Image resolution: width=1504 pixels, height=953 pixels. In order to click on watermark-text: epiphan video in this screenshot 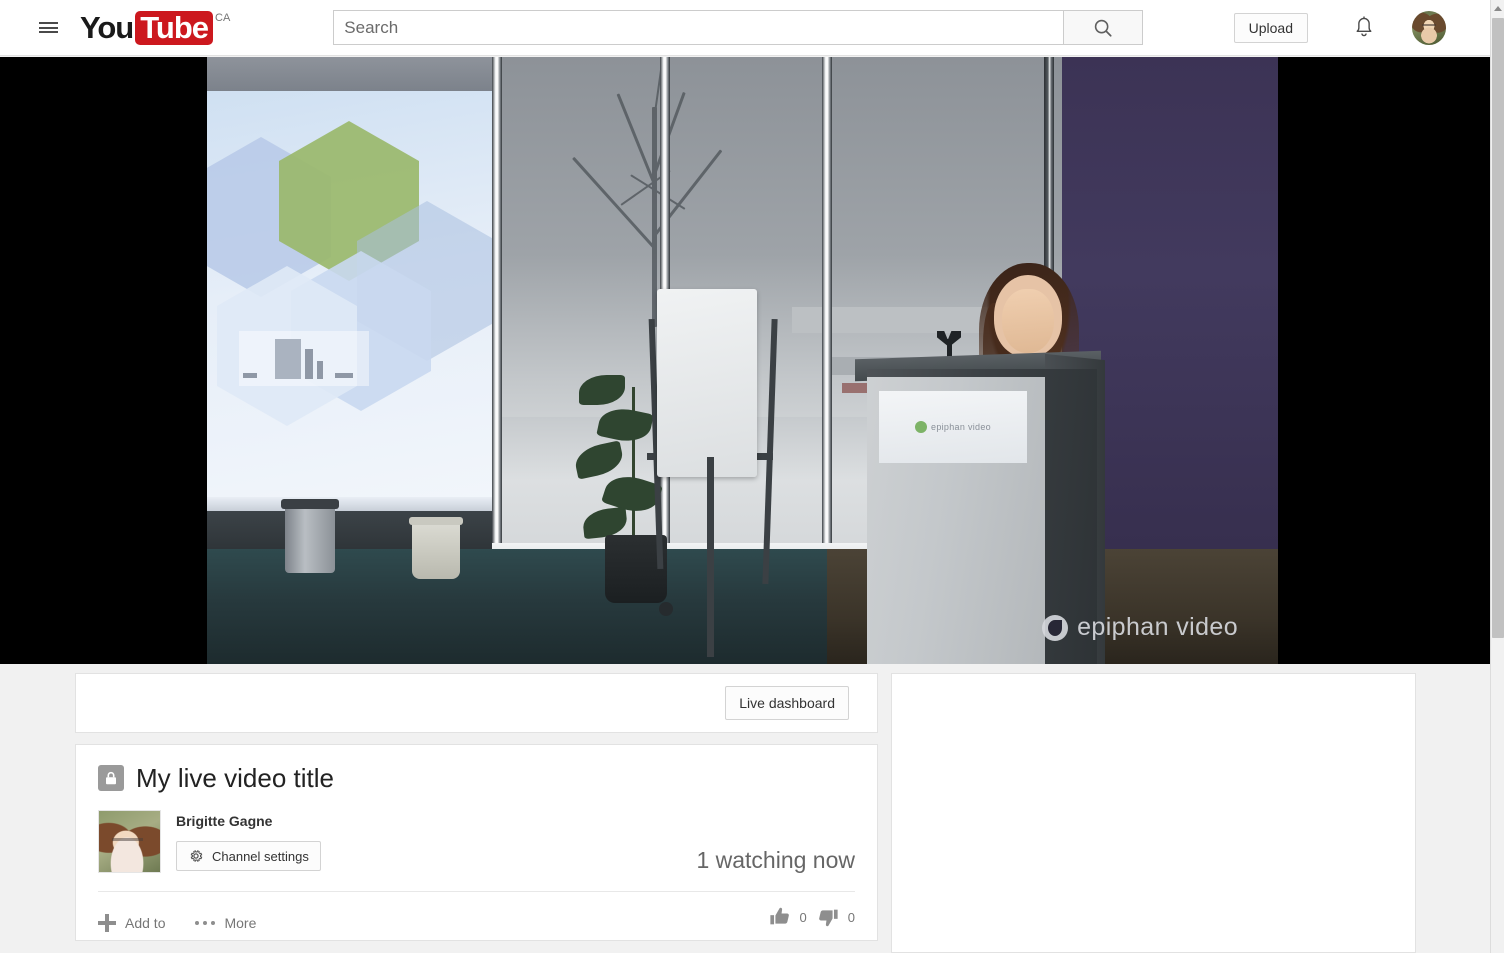, I will do `click(1157, 627)`.